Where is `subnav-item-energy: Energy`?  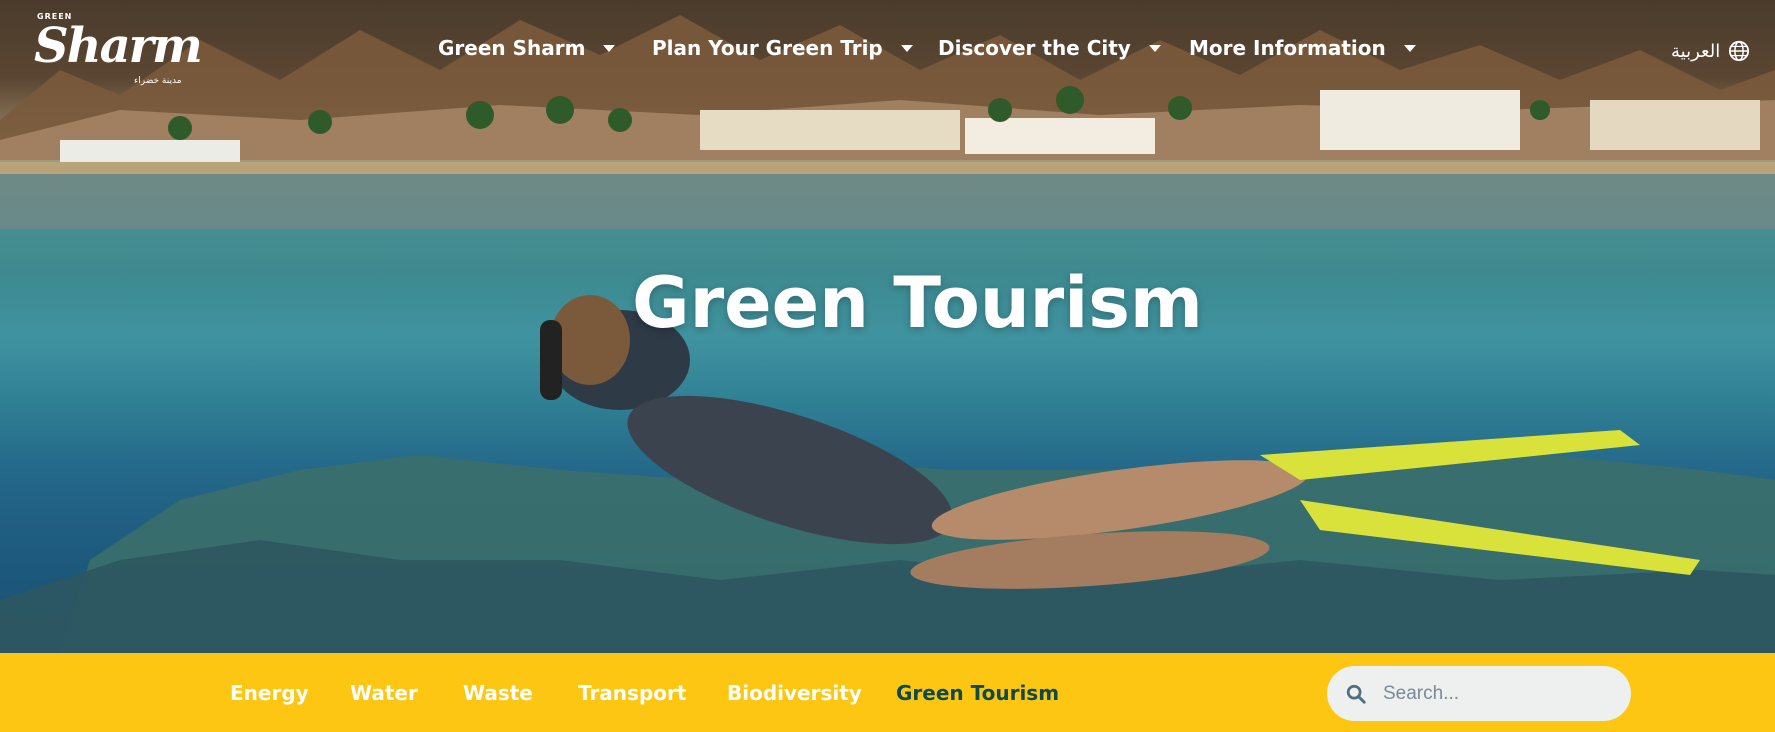
subnav-item-energy: Energy is located at coordinates (269, 693).